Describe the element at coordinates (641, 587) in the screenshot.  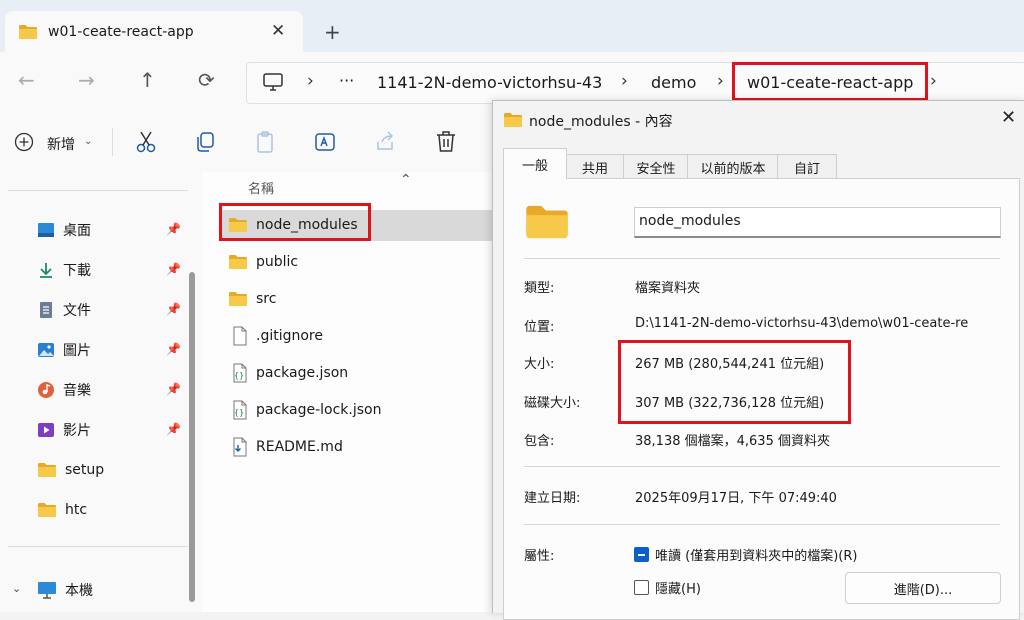
I see `hidden-checkbox` at that location.